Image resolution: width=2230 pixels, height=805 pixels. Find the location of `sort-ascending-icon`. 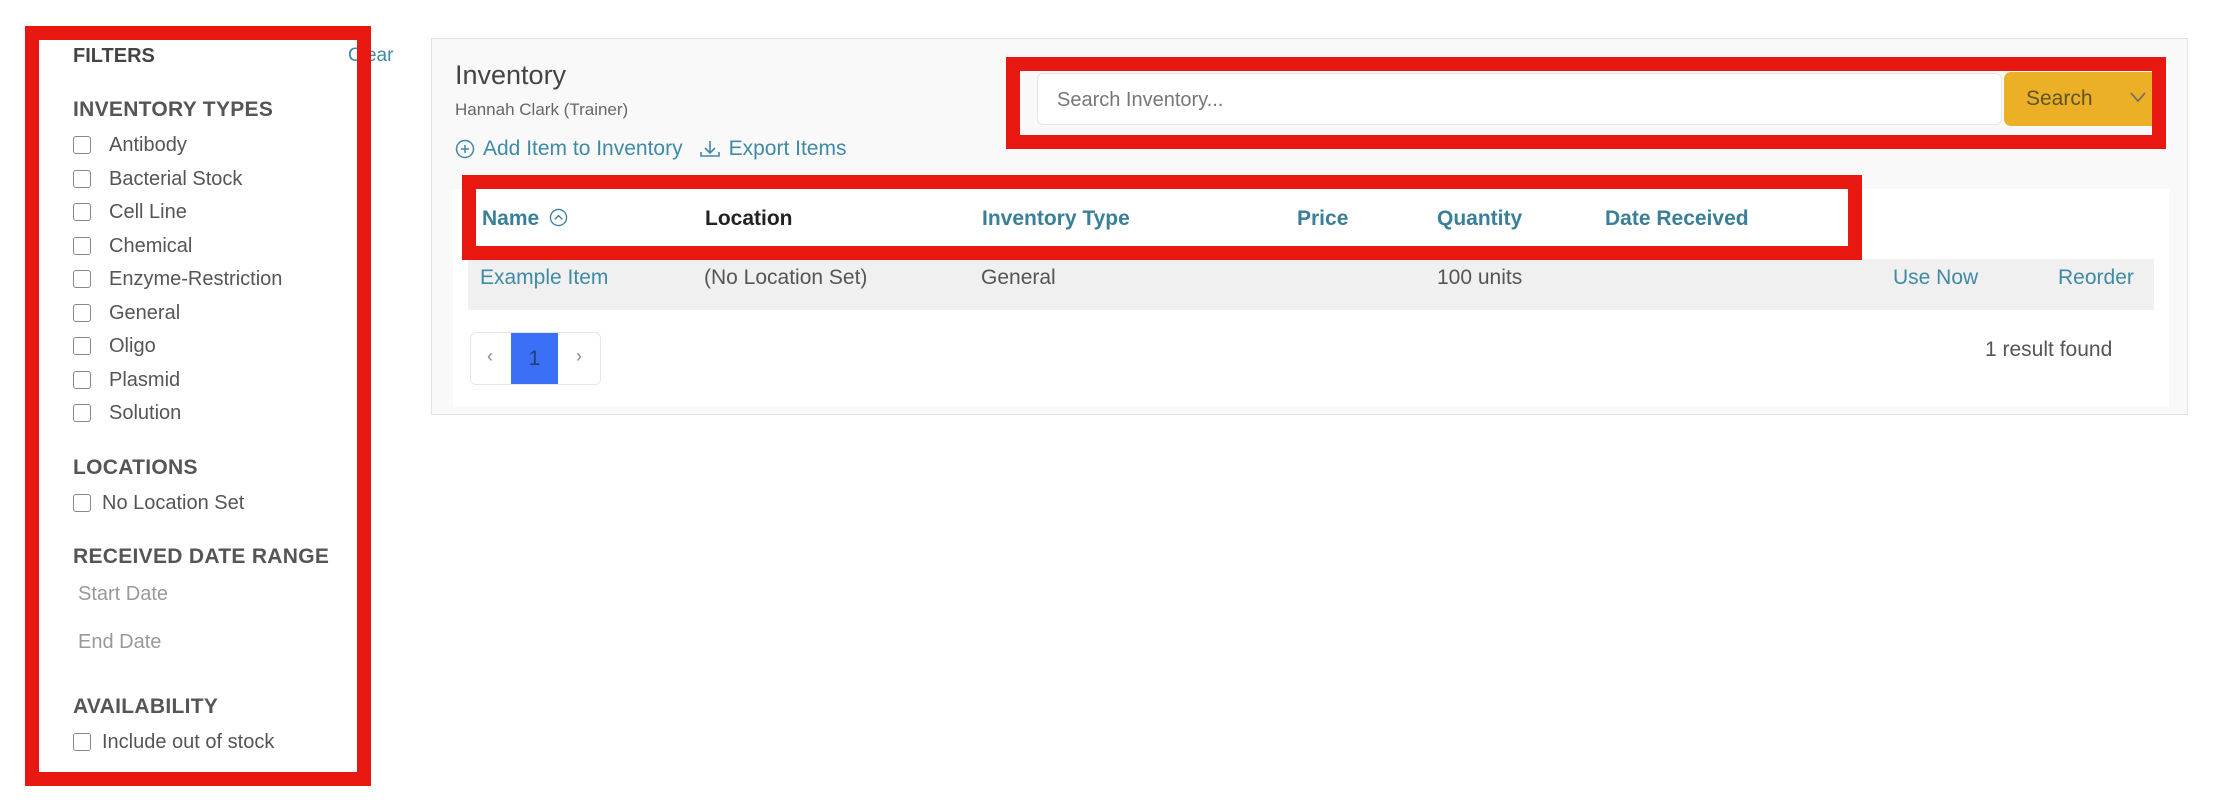

sort-ascending-icon is located at coordinates (558, 217).